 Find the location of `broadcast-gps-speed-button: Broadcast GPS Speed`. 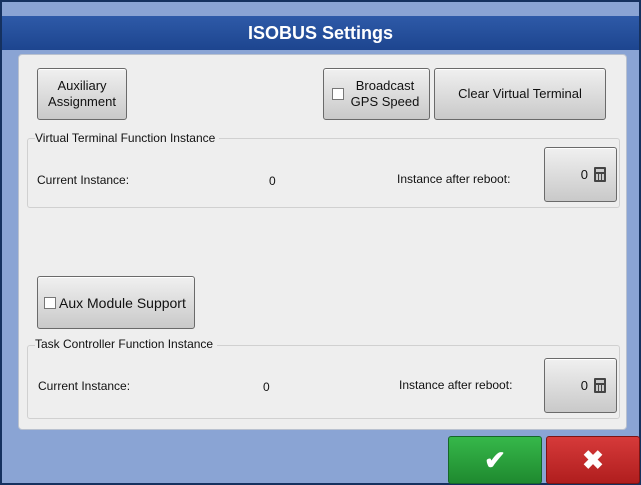

broadcast-gps-speed-button: Broadcast GPS Speed is located at coordinates (376, 94).